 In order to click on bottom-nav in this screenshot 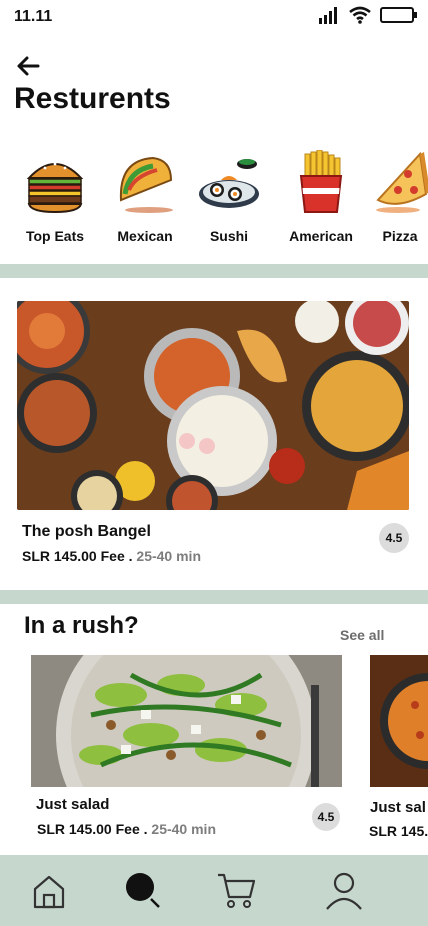, I will do `click(214, 890)`.